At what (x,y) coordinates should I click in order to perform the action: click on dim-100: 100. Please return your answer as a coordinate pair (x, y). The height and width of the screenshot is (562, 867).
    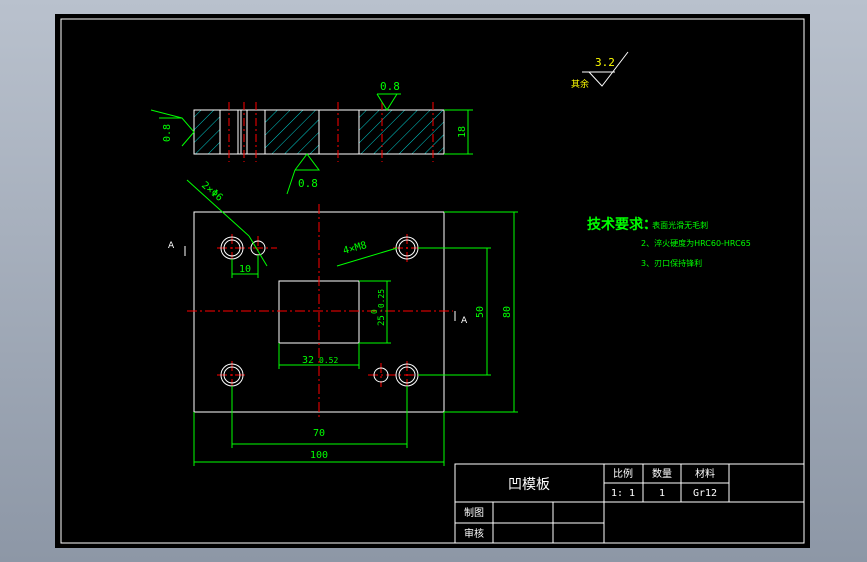
    Looking at the image, I should click on (319, 455).